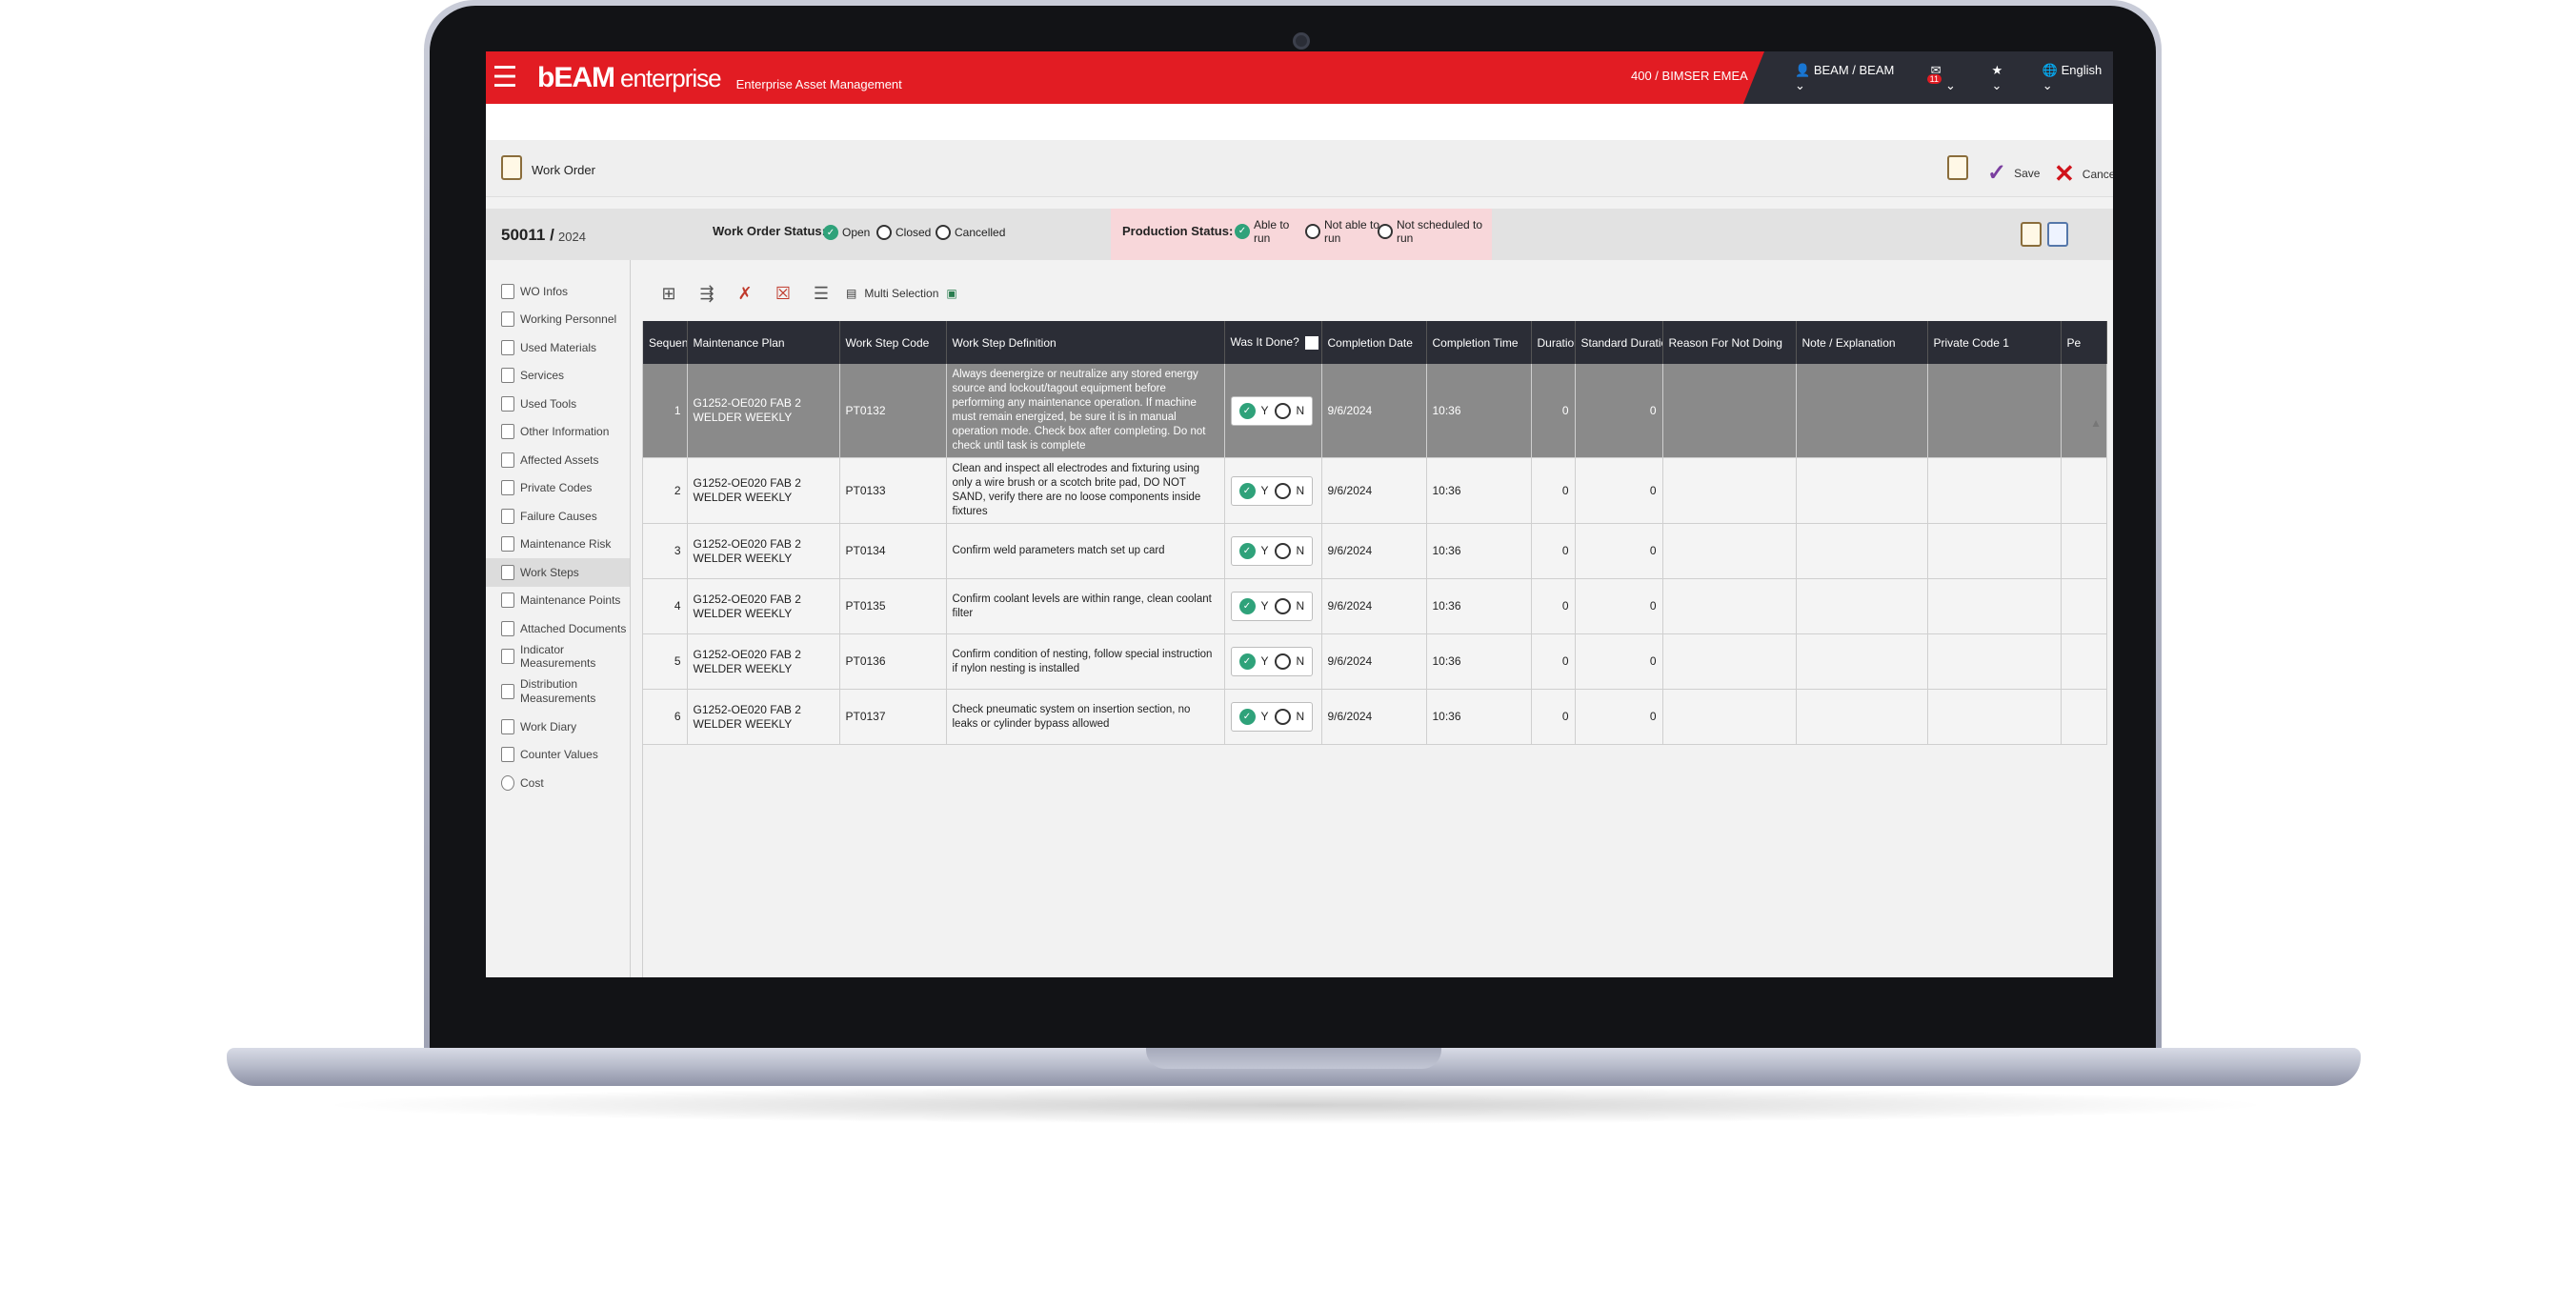 The width and height of the screenshot is (2576, 1306). I want to click on col-was-it-done: Was It Done?, so click(1273, 342).